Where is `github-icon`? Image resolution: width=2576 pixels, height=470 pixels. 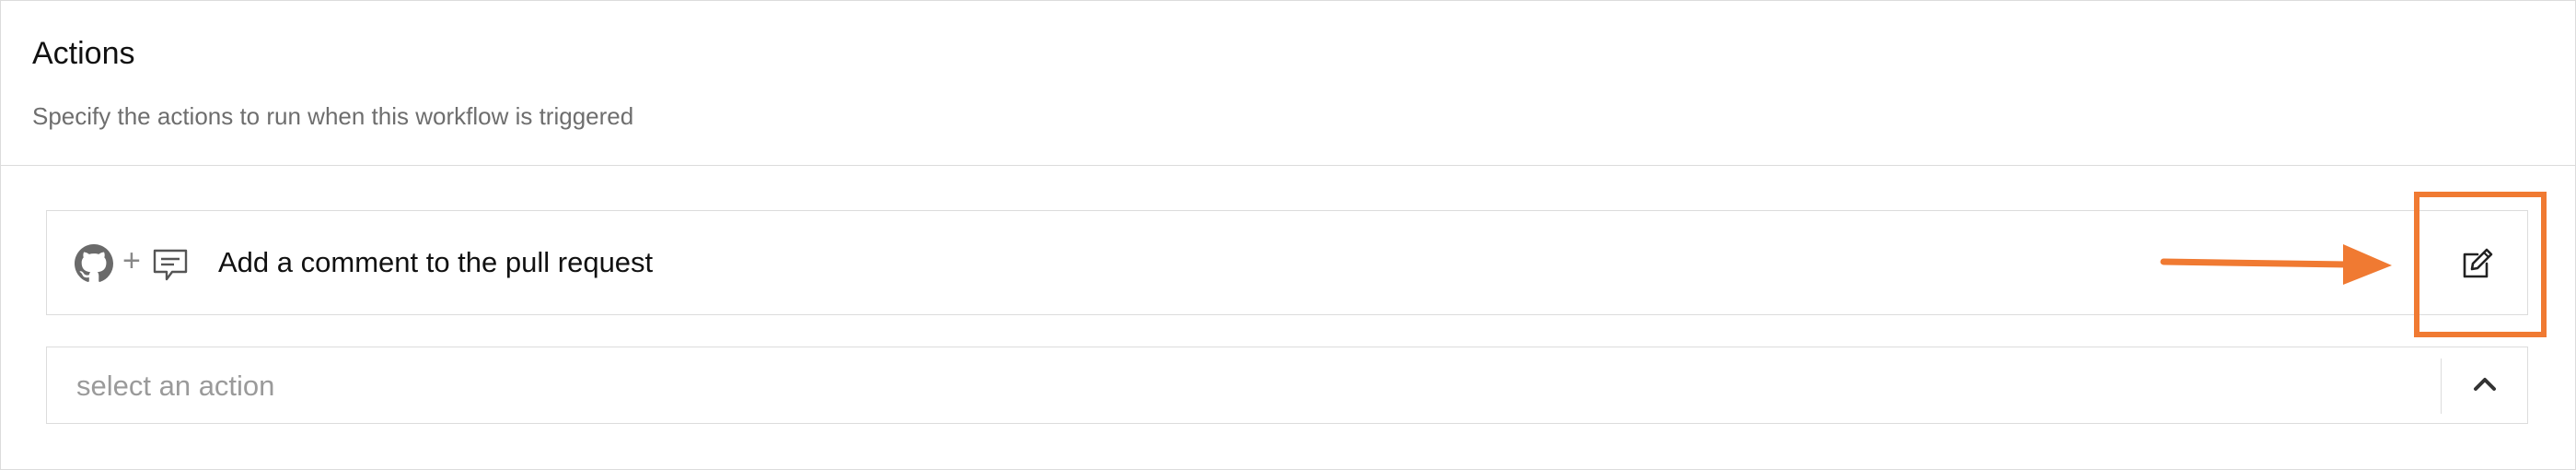
github-icon is located at coordinates (94, 263).